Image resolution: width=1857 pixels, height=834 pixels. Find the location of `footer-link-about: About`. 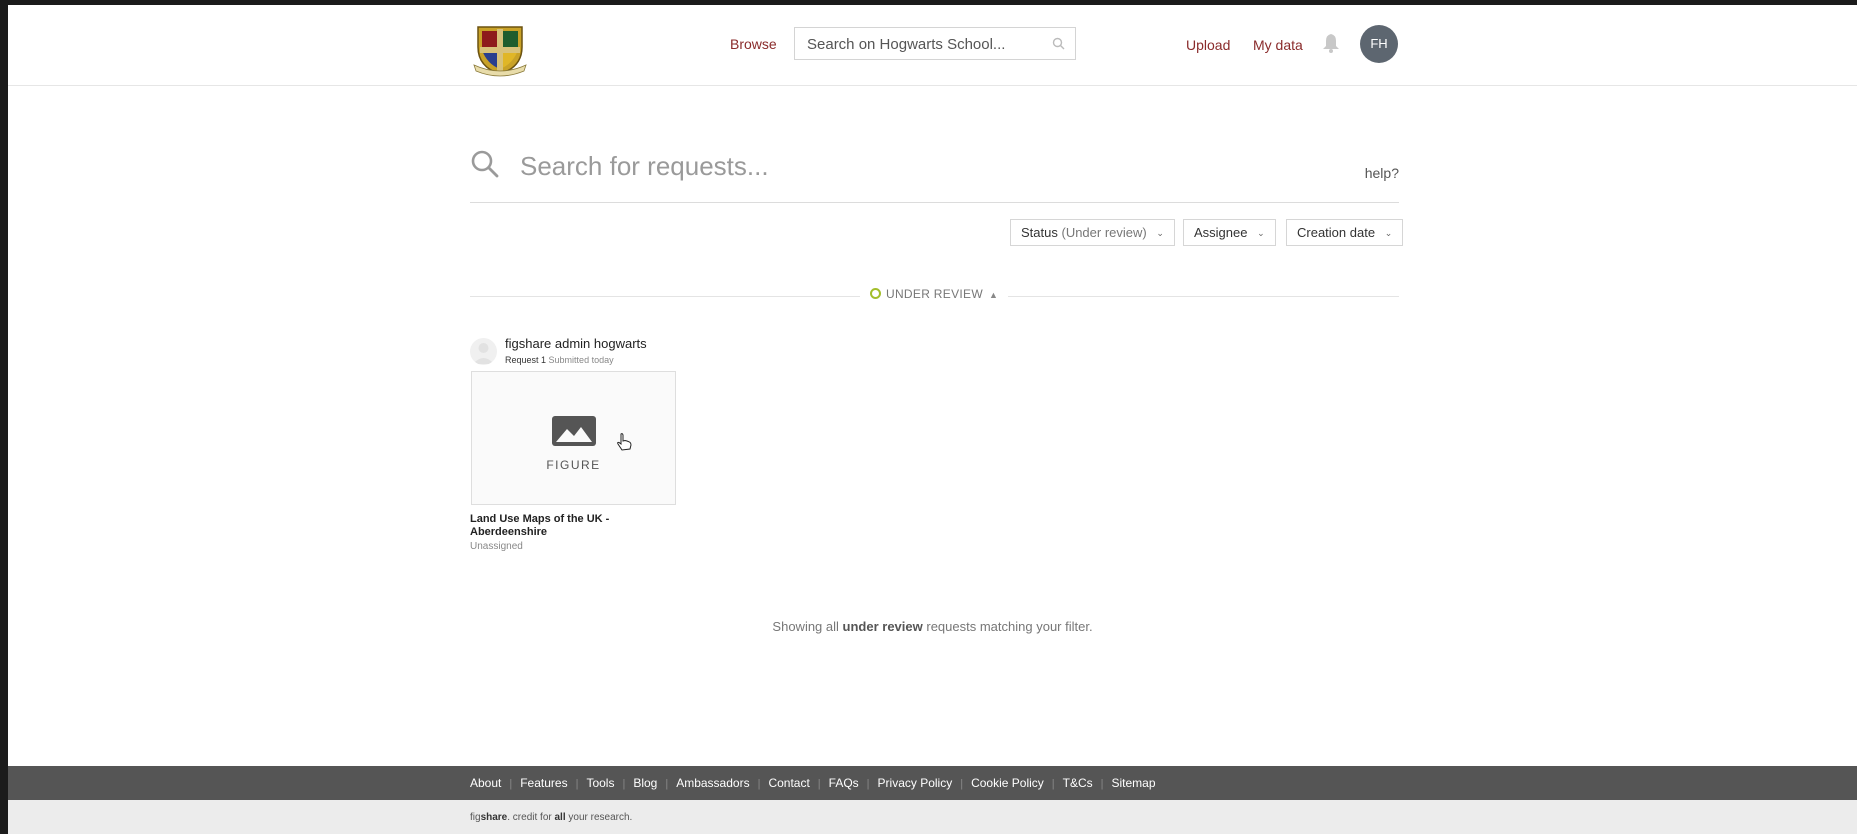

footer-link-about: About is located at coordinates (485, 783).